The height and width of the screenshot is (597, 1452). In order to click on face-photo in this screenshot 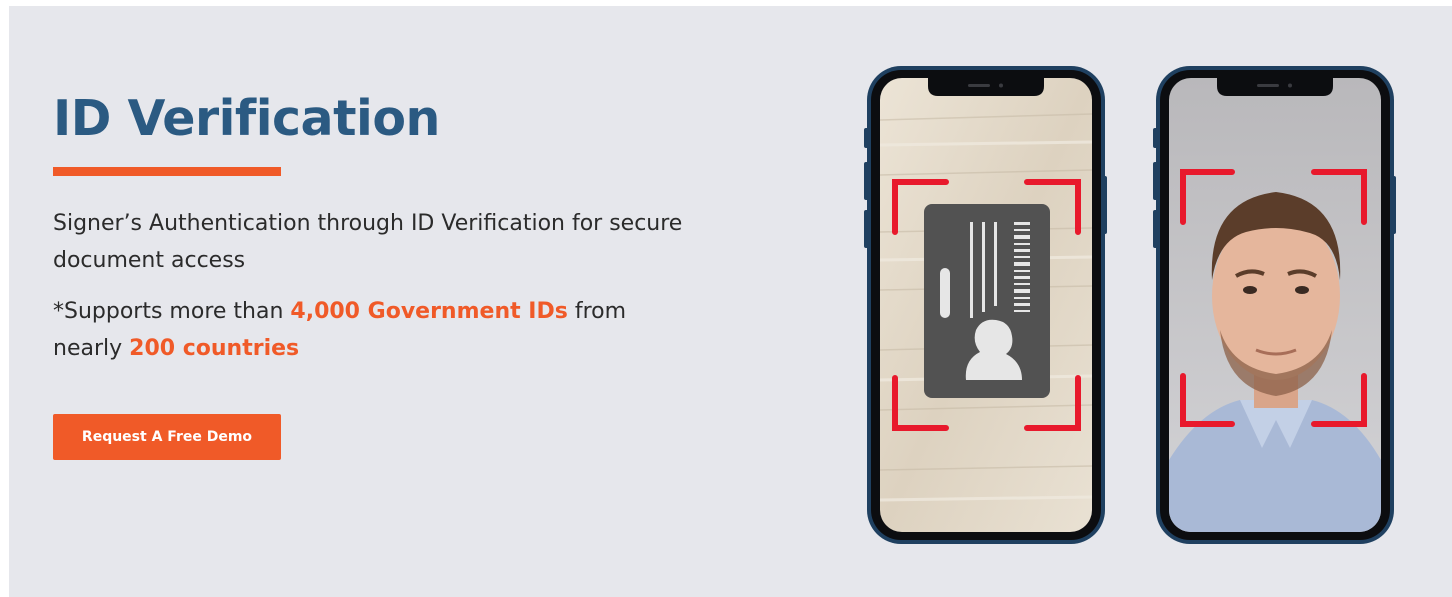, I will do `click(1275, 305)`.